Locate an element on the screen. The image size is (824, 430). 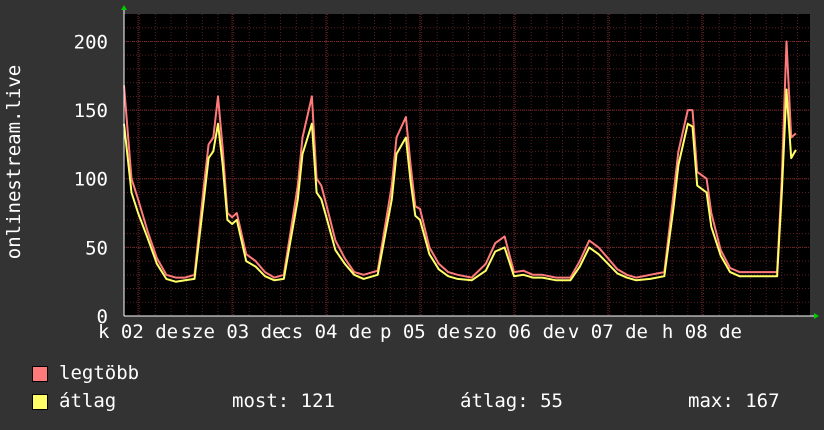
stat-avg-value: 55 is located at coordinates (551, 401).